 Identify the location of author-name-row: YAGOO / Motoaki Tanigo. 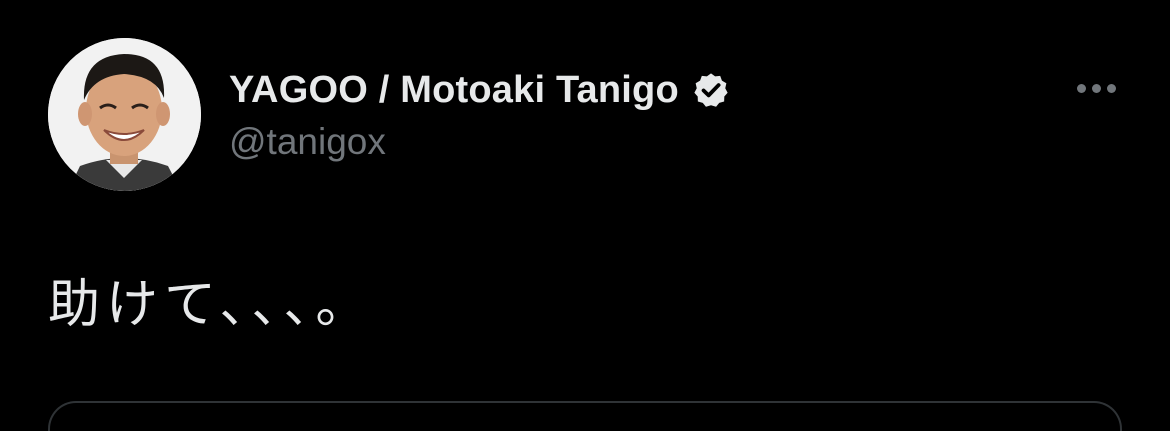
(480, 90).